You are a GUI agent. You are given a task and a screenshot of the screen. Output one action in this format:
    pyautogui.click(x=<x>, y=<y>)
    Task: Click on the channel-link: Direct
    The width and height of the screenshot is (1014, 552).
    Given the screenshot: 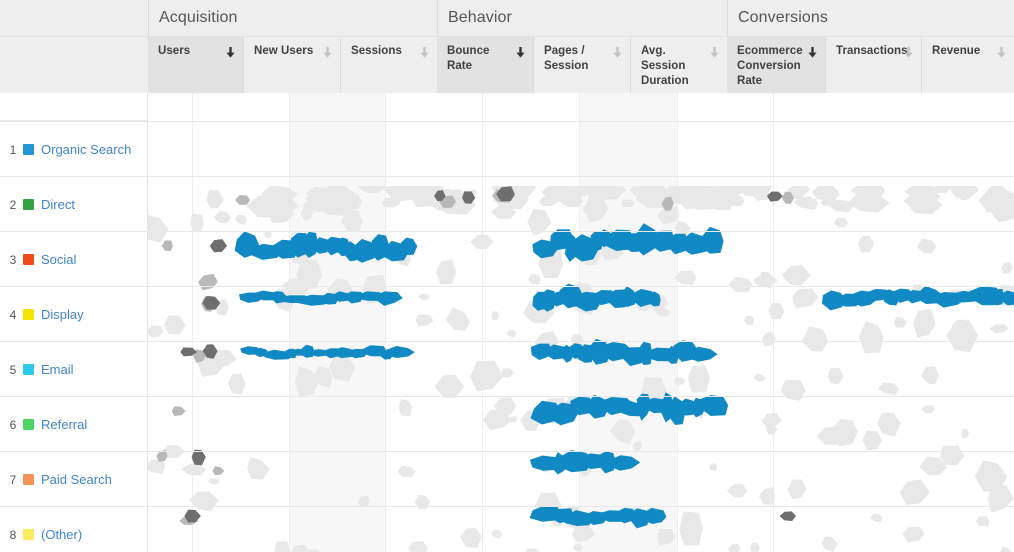 What is the action you would take?
    pyautogui.click(x=58, y=204)
    